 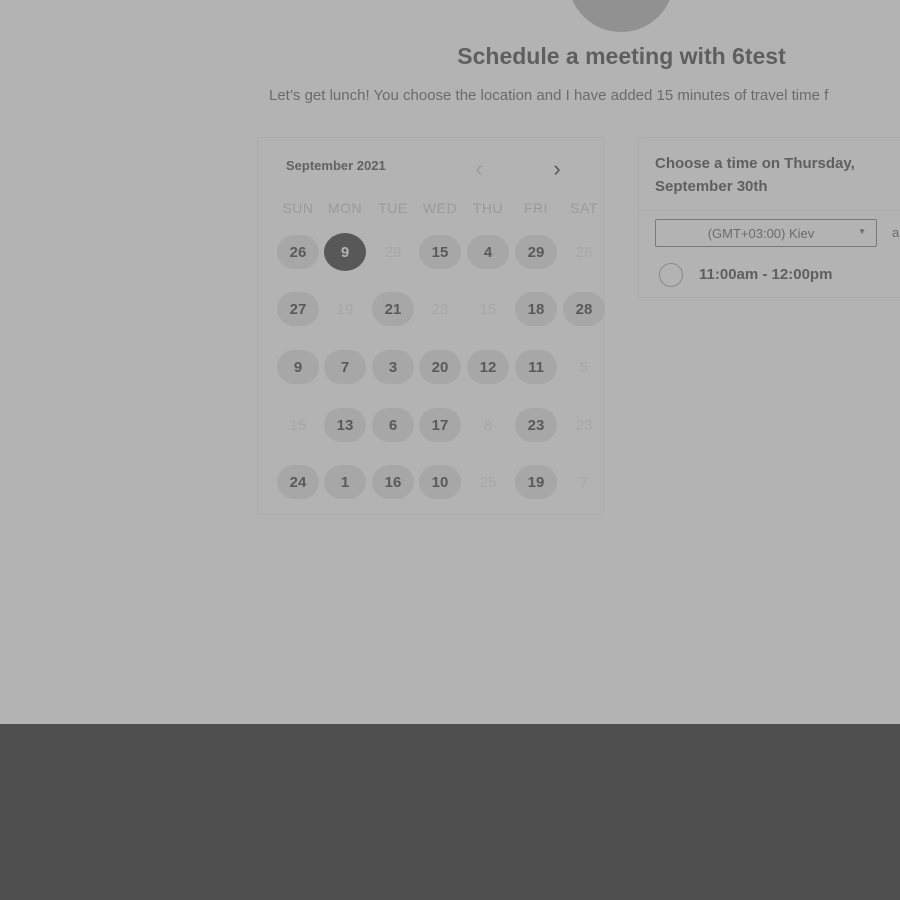 What do you see at coordinates (393, 367) in the screenshot?
I see `calendar-day: 3` at bounding box center [393, 367].